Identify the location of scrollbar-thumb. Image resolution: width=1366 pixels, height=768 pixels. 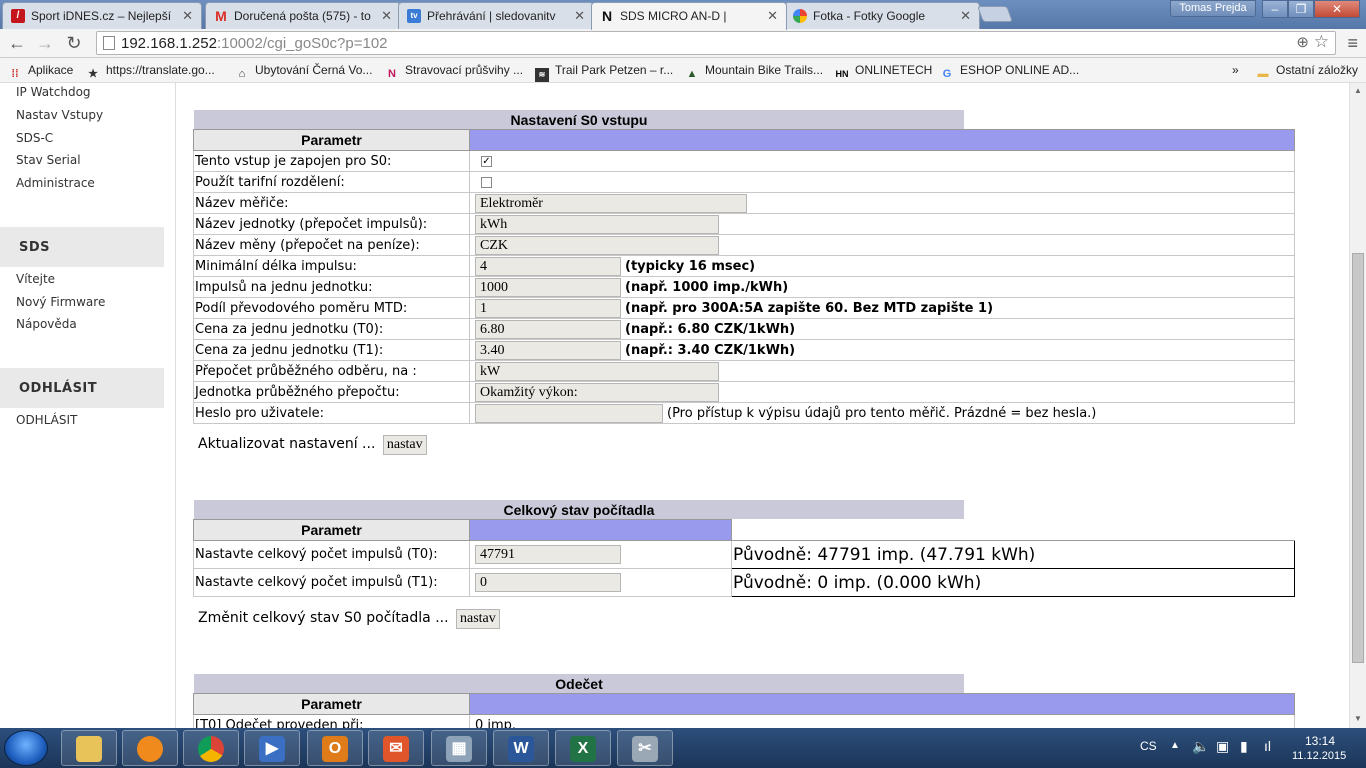
(1358, 458).